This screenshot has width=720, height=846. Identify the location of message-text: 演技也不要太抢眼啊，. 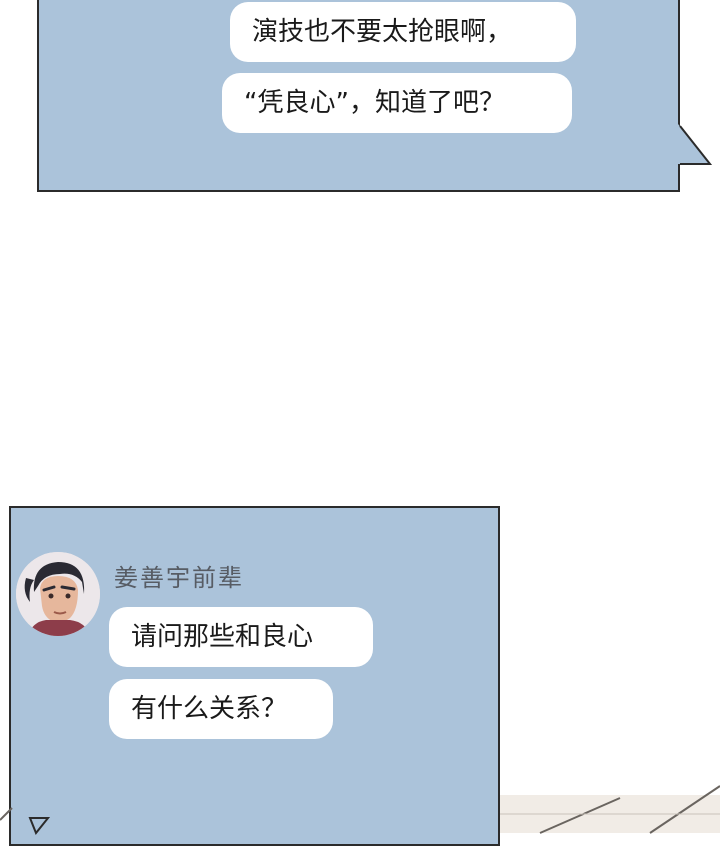
(382, 32).